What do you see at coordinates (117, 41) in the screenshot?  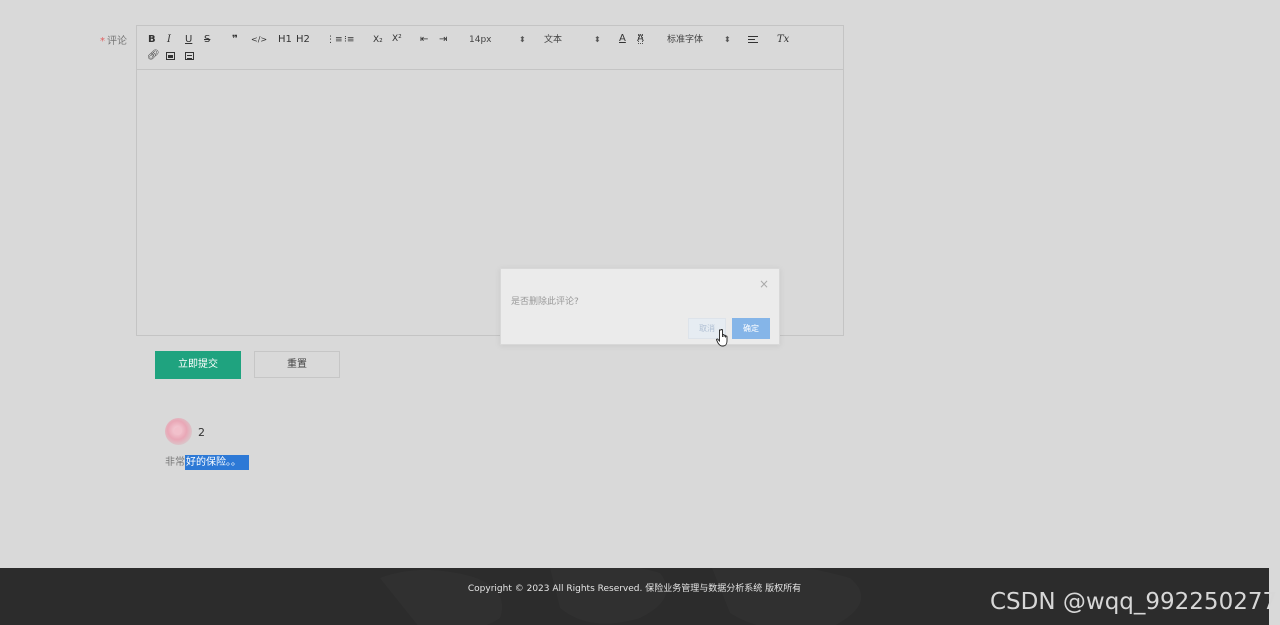 I see `comment-label-text: 评论` at bounding box center [117, 41].